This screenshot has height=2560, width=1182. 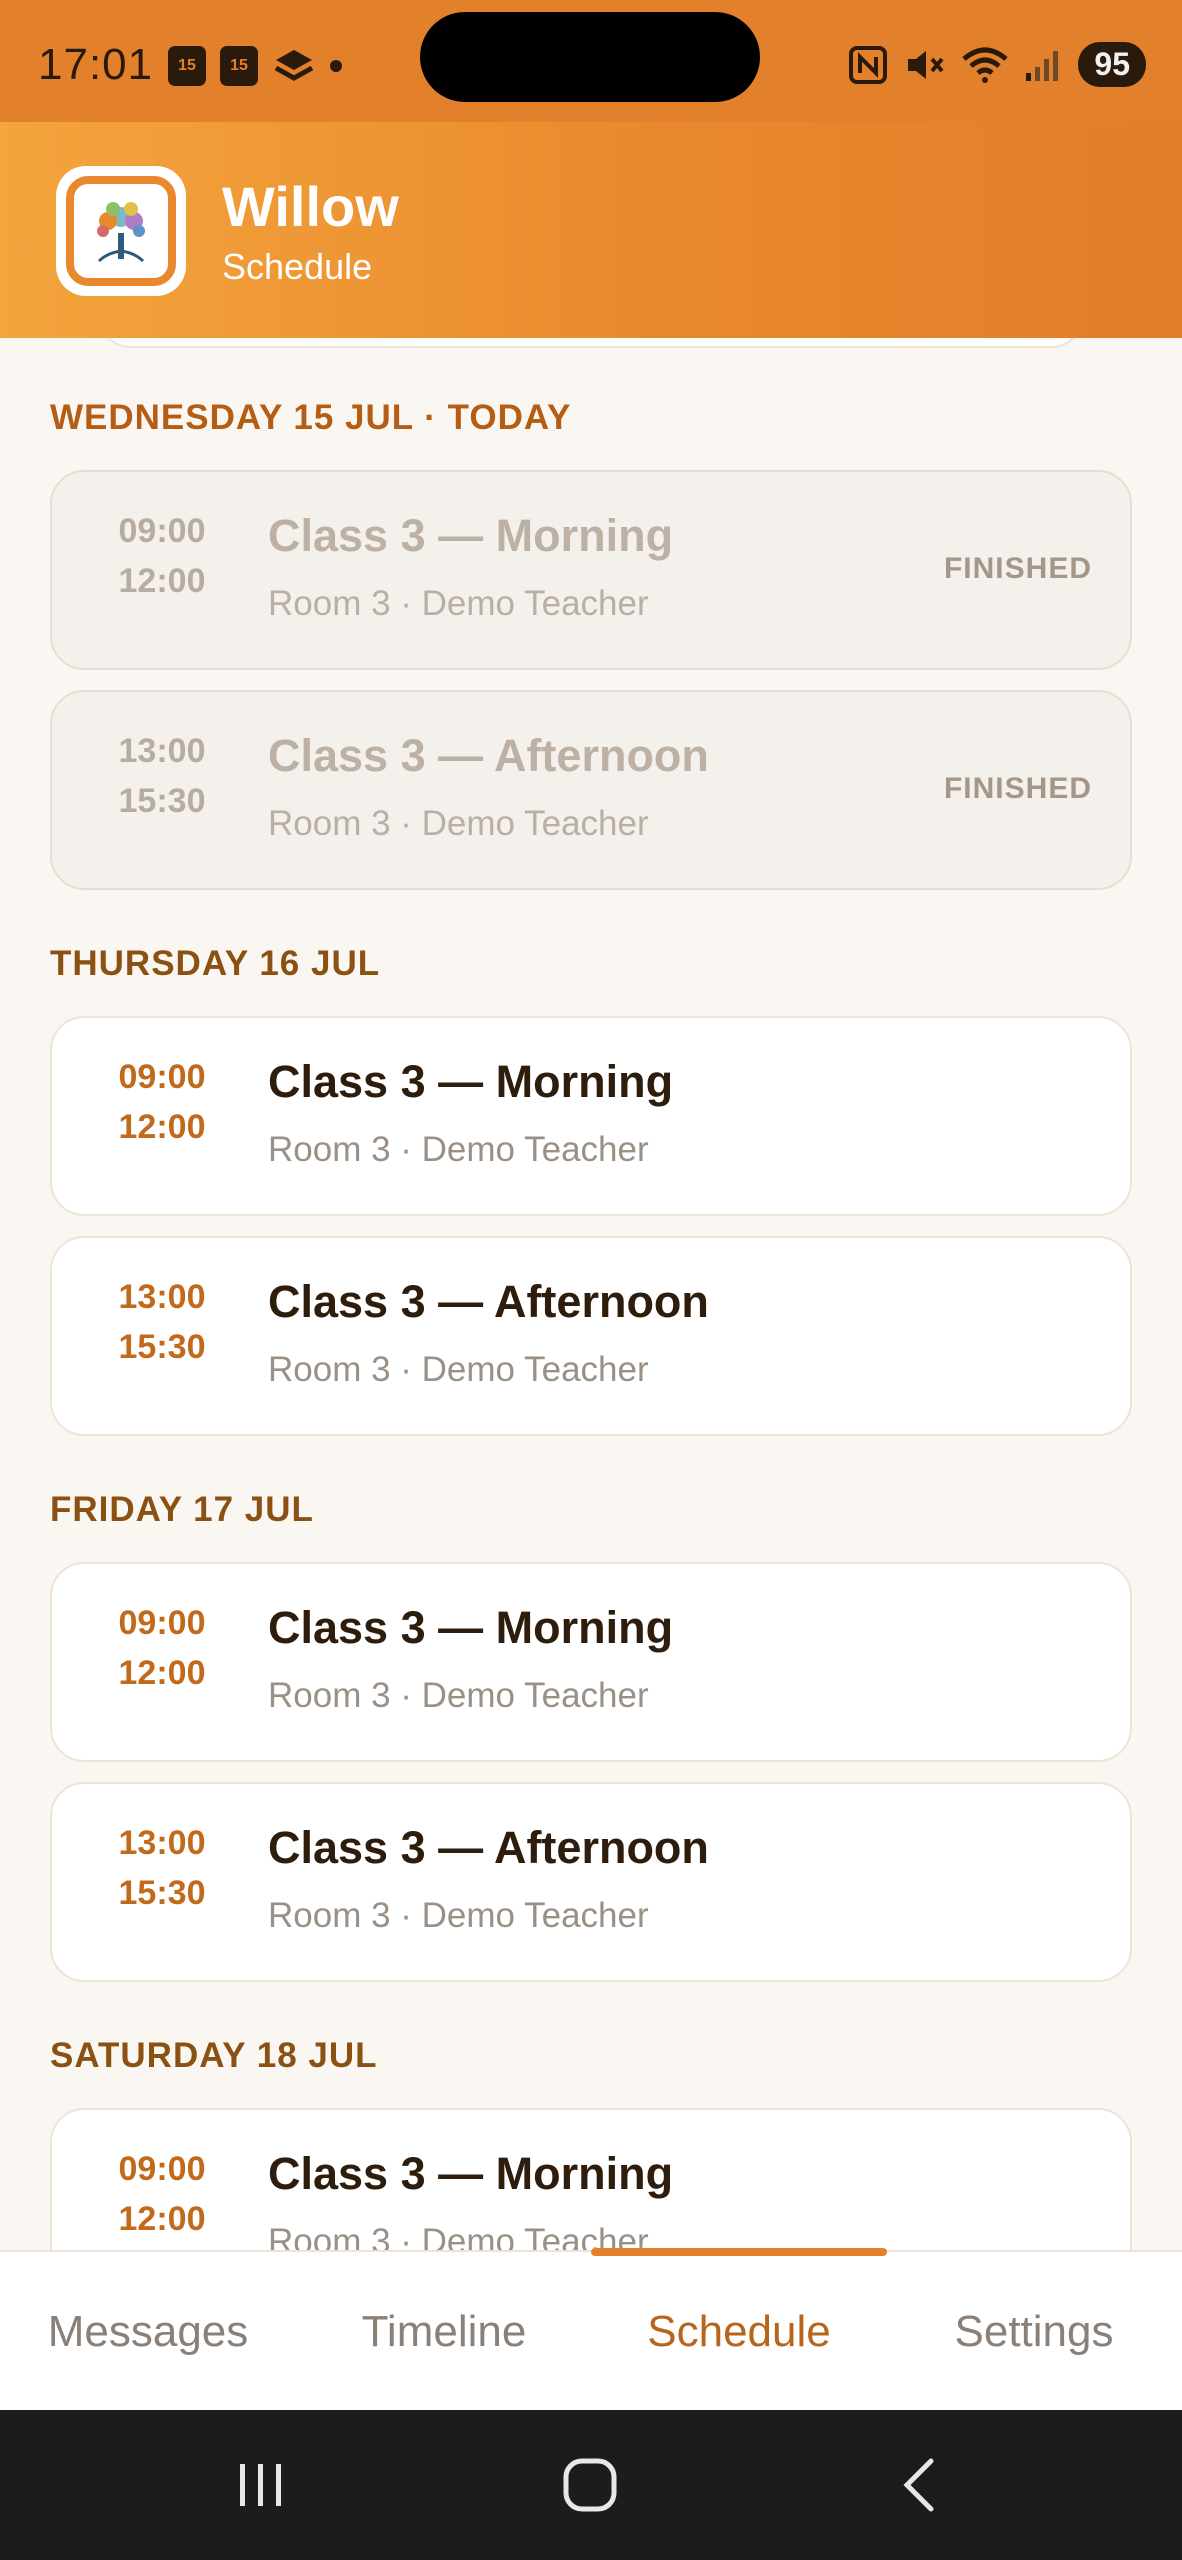 What do you see at coordinates (590, 57) in the screenshot?
I see `camera-notch` at bounding box center [590, 57].